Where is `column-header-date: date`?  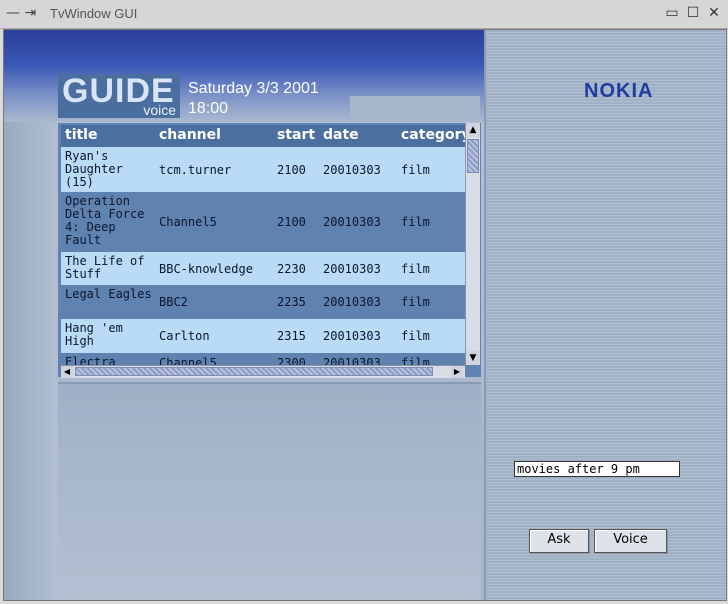 column-header-date: date is located at coordinates (341, 135).